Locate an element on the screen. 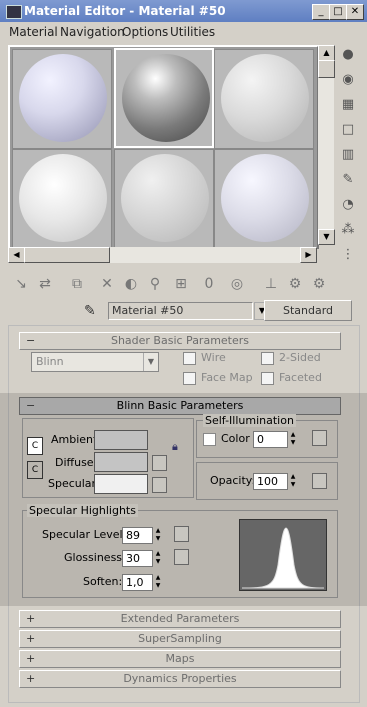  sample-slot-active is located at coordinates (164, 98).